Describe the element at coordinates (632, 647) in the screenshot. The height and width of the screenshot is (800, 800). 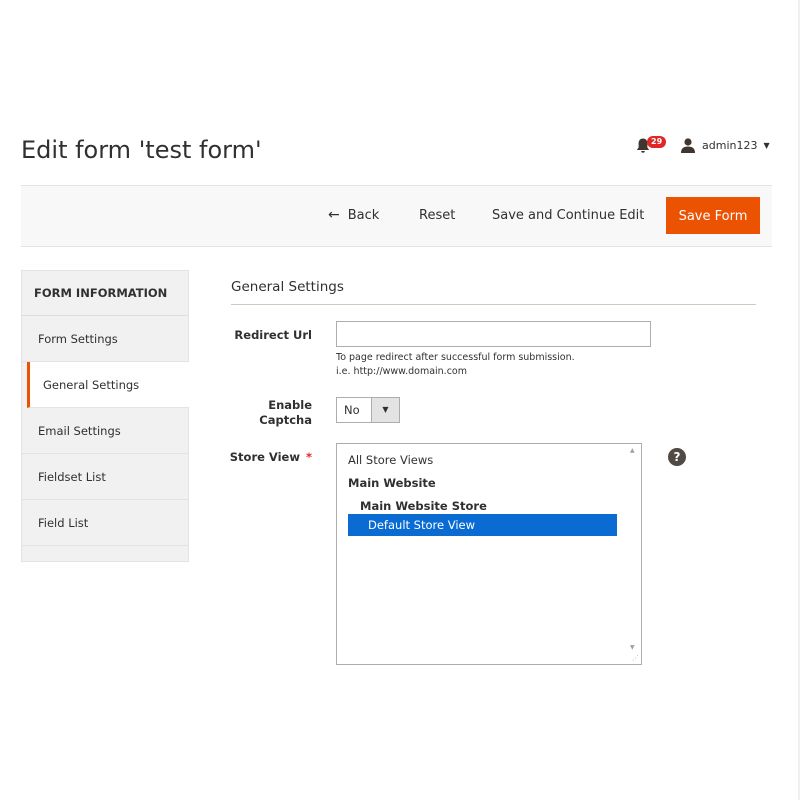
I see `scroll-down-icon: ▼` at that location.